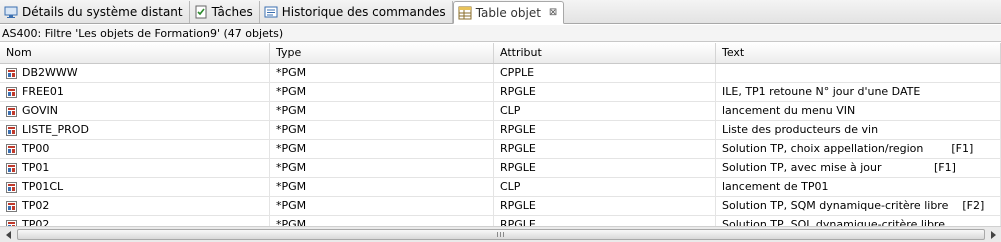 The width and height of the screenshot is (1001, 242). Describe the element at coordinates (135, 92) in the screenshot. I see `cell-name: FREE01` at that location.